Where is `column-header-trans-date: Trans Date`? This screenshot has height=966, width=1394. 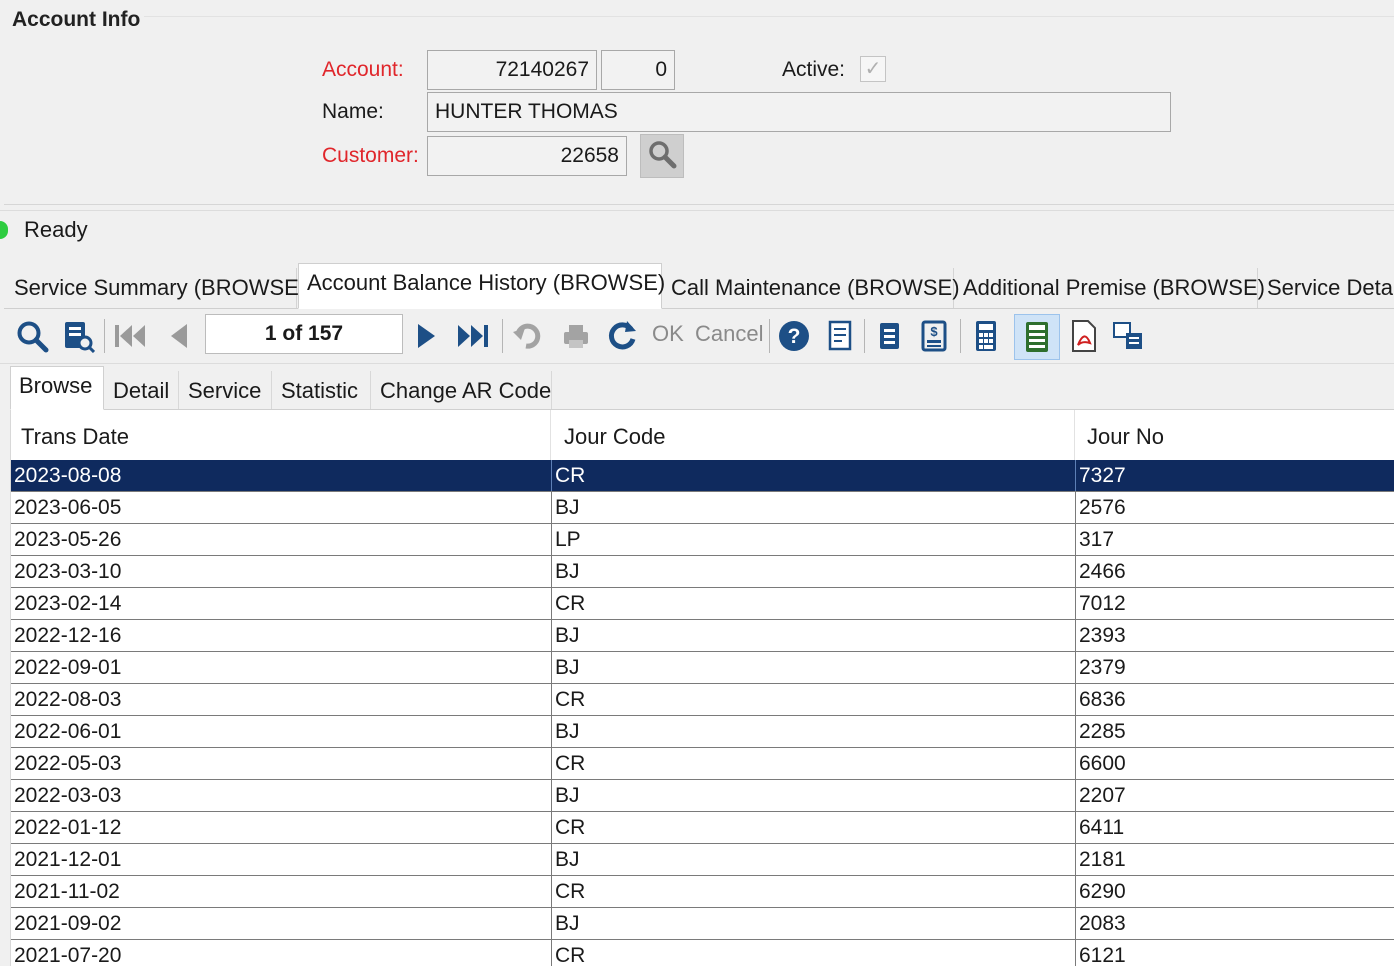 column-header-trans-date: Trans Date is located at coordinates (281, 435).